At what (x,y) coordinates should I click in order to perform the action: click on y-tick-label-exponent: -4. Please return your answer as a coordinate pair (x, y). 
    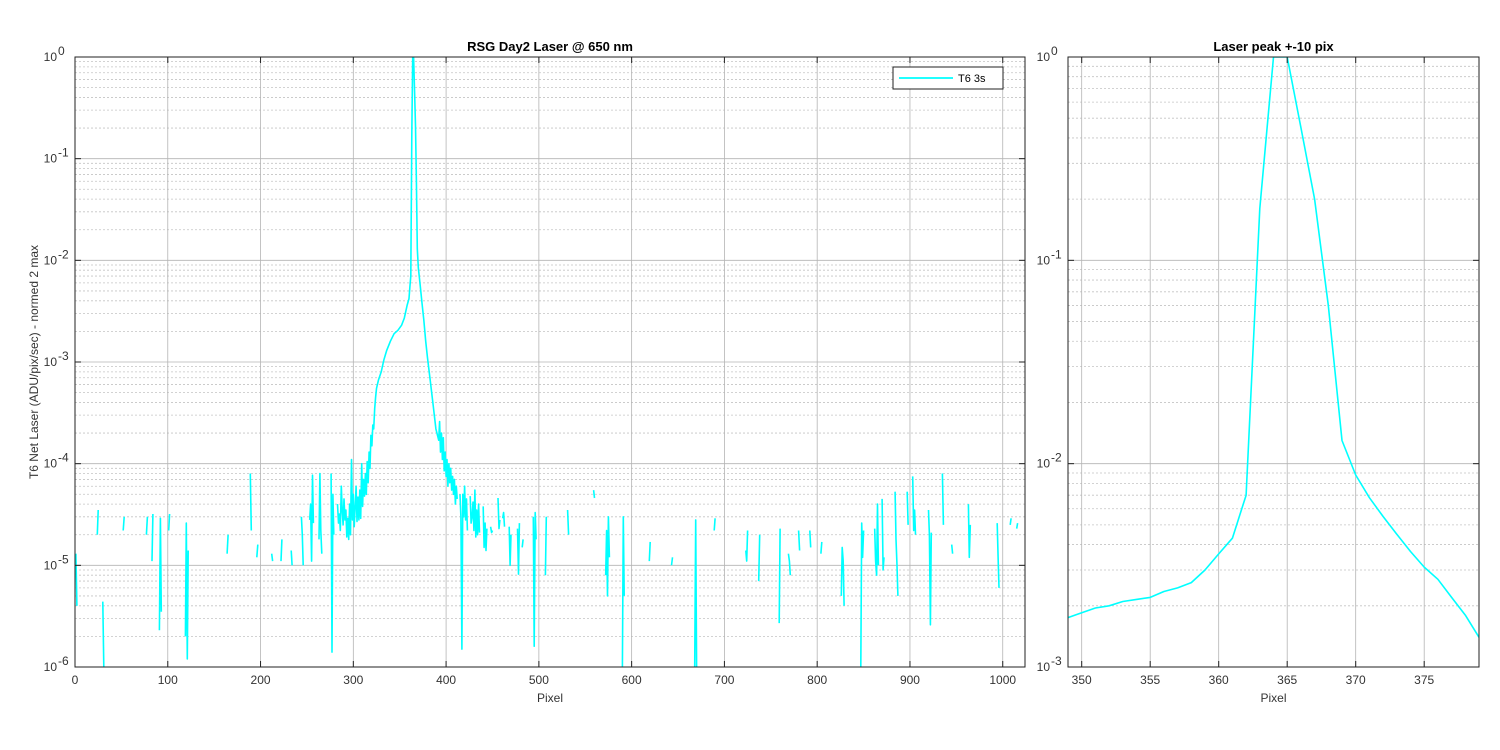
    Looking at the image, I should click on (63, 458).